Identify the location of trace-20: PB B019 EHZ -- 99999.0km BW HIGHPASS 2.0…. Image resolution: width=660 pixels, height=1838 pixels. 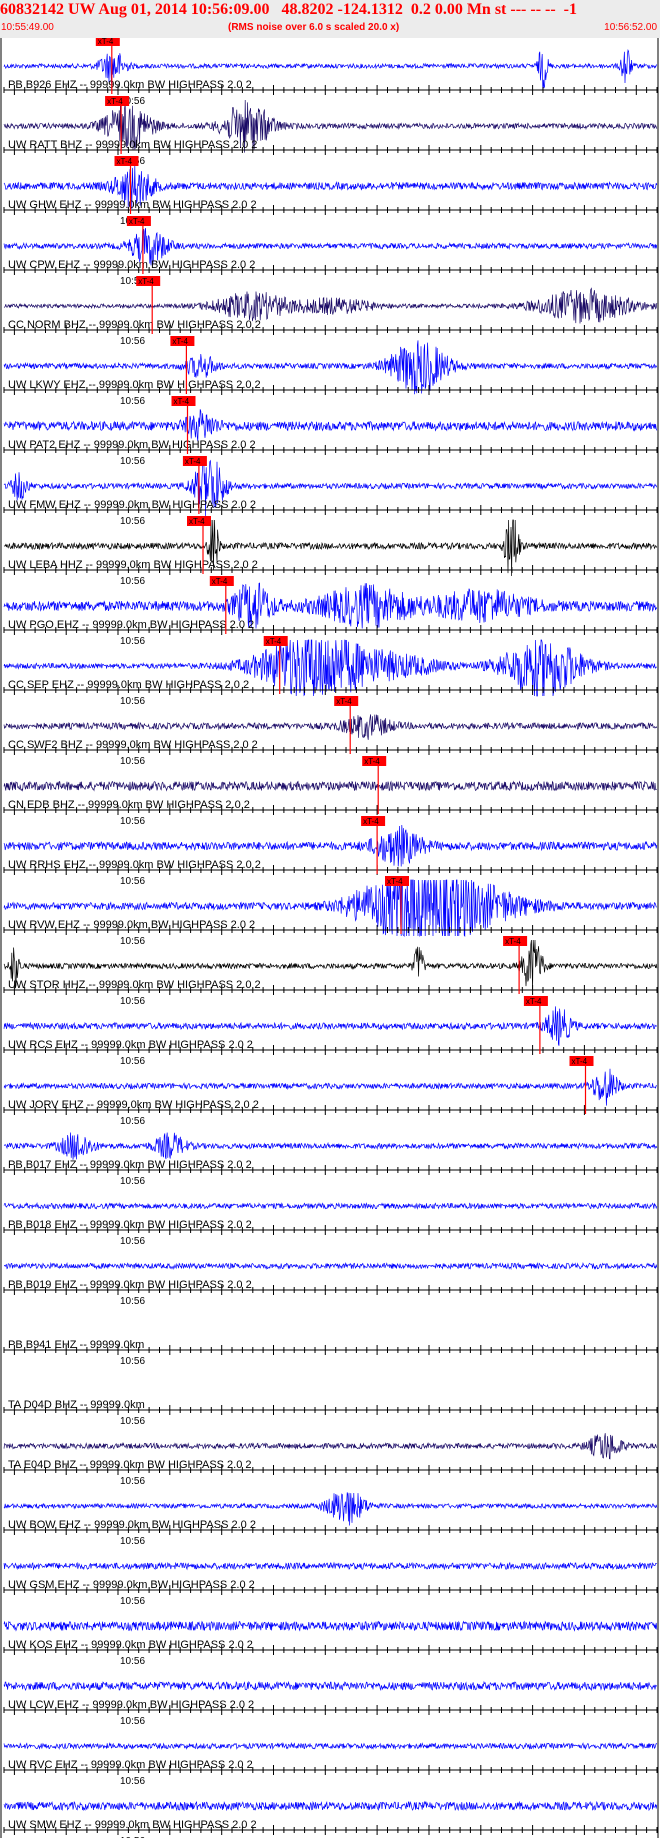
(330, 1284).